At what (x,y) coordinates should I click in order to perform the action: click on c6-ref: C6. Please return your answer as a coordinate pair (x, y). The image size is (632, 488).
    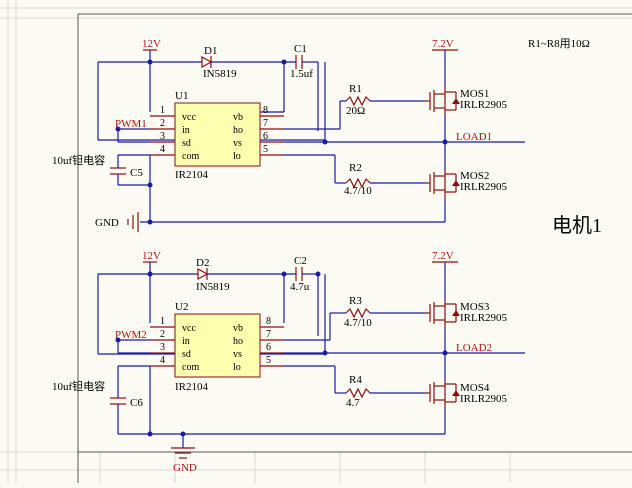
    Looking at the image, I should click on (136, 403).